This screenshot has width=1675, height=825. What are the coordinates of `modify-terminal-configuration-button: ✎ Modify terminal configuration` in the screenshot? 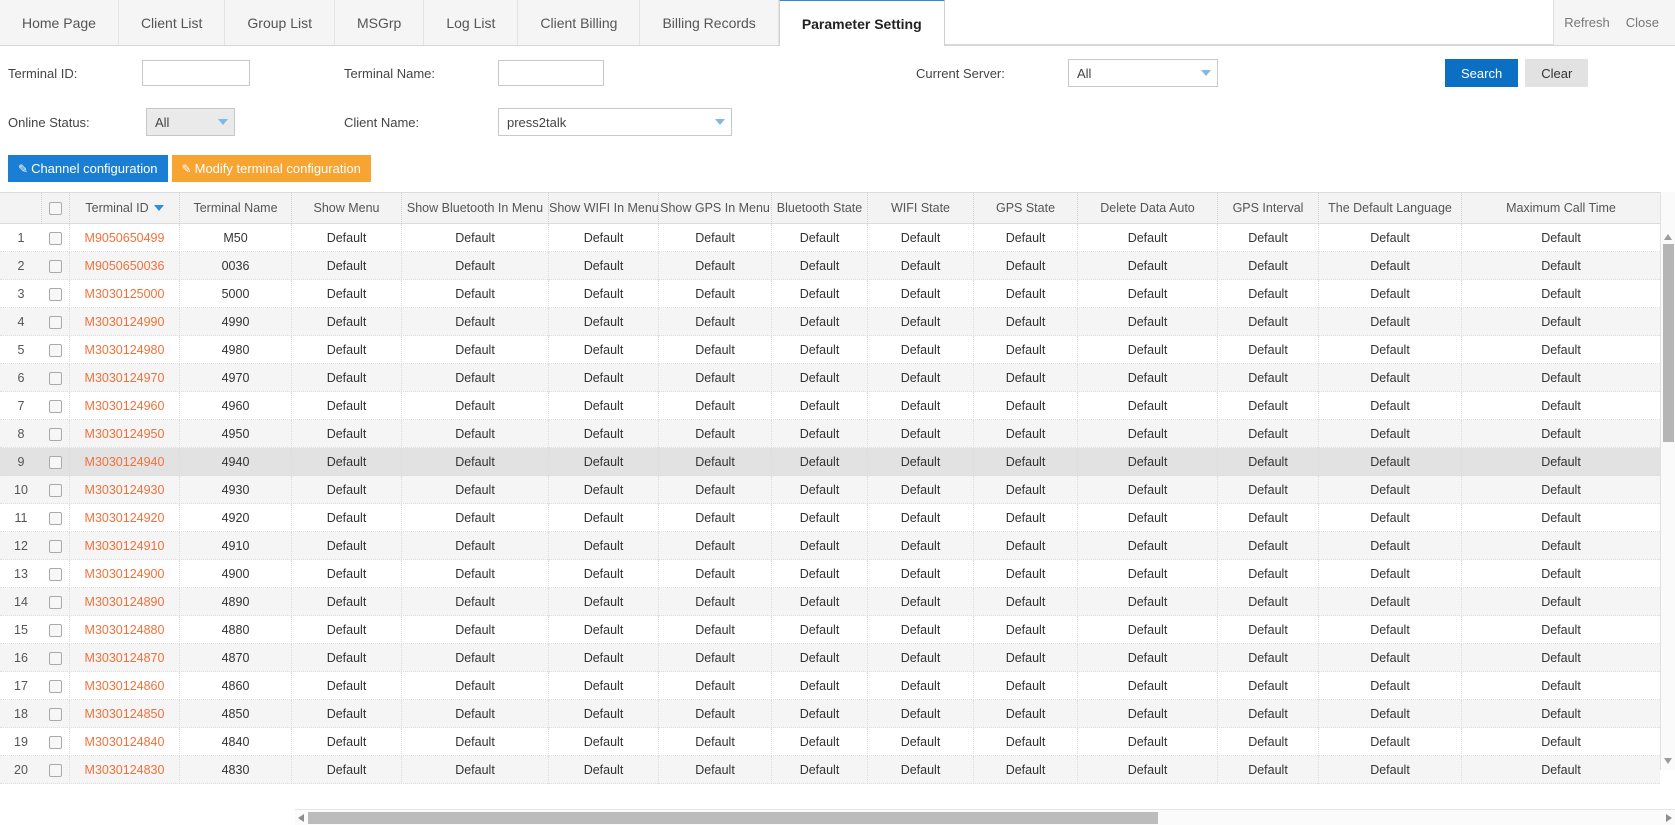 It's located at (271, 168).